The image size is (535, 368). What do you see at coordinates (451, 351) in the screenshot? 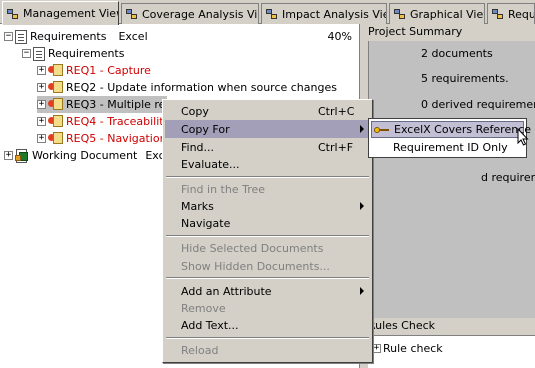
I see `rules-check-panel: + Rule check` at bounding box center [451, 351].